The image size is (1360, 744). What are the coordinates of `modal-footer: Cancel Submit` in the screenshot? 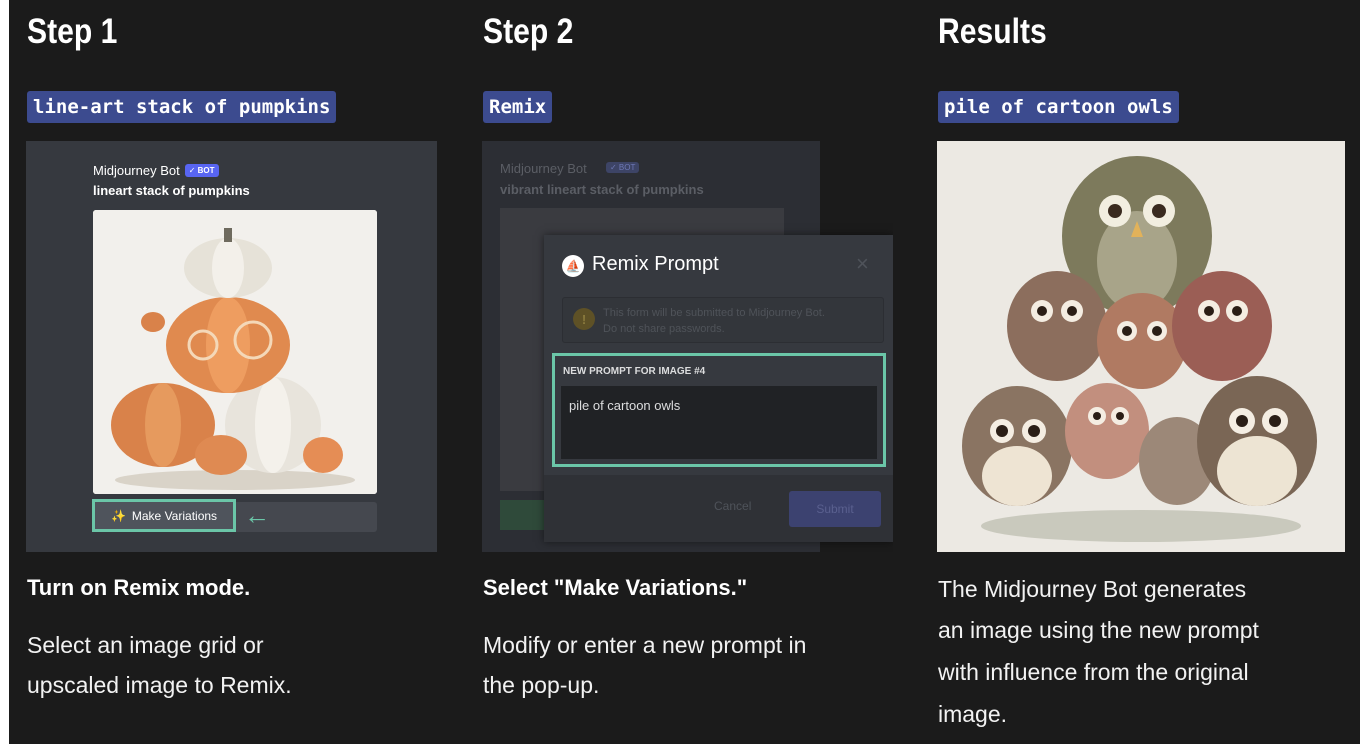 It's located at (718, 508).